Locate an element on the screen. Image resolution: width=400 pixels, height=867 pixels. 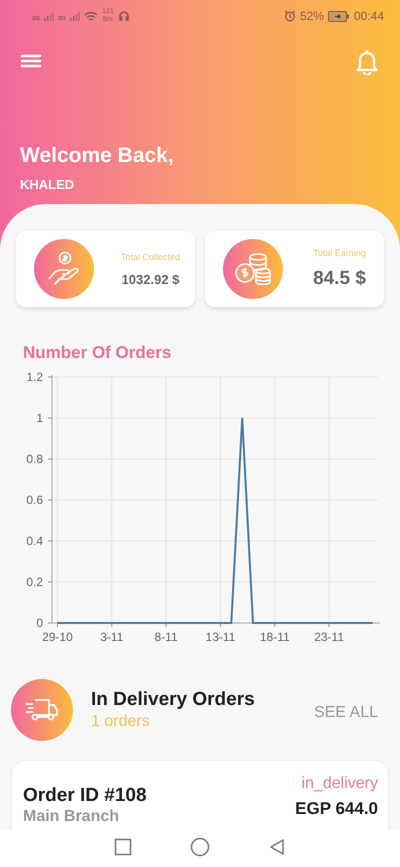
y-tick-label: 0.6 is located at coordinates (34, 500).